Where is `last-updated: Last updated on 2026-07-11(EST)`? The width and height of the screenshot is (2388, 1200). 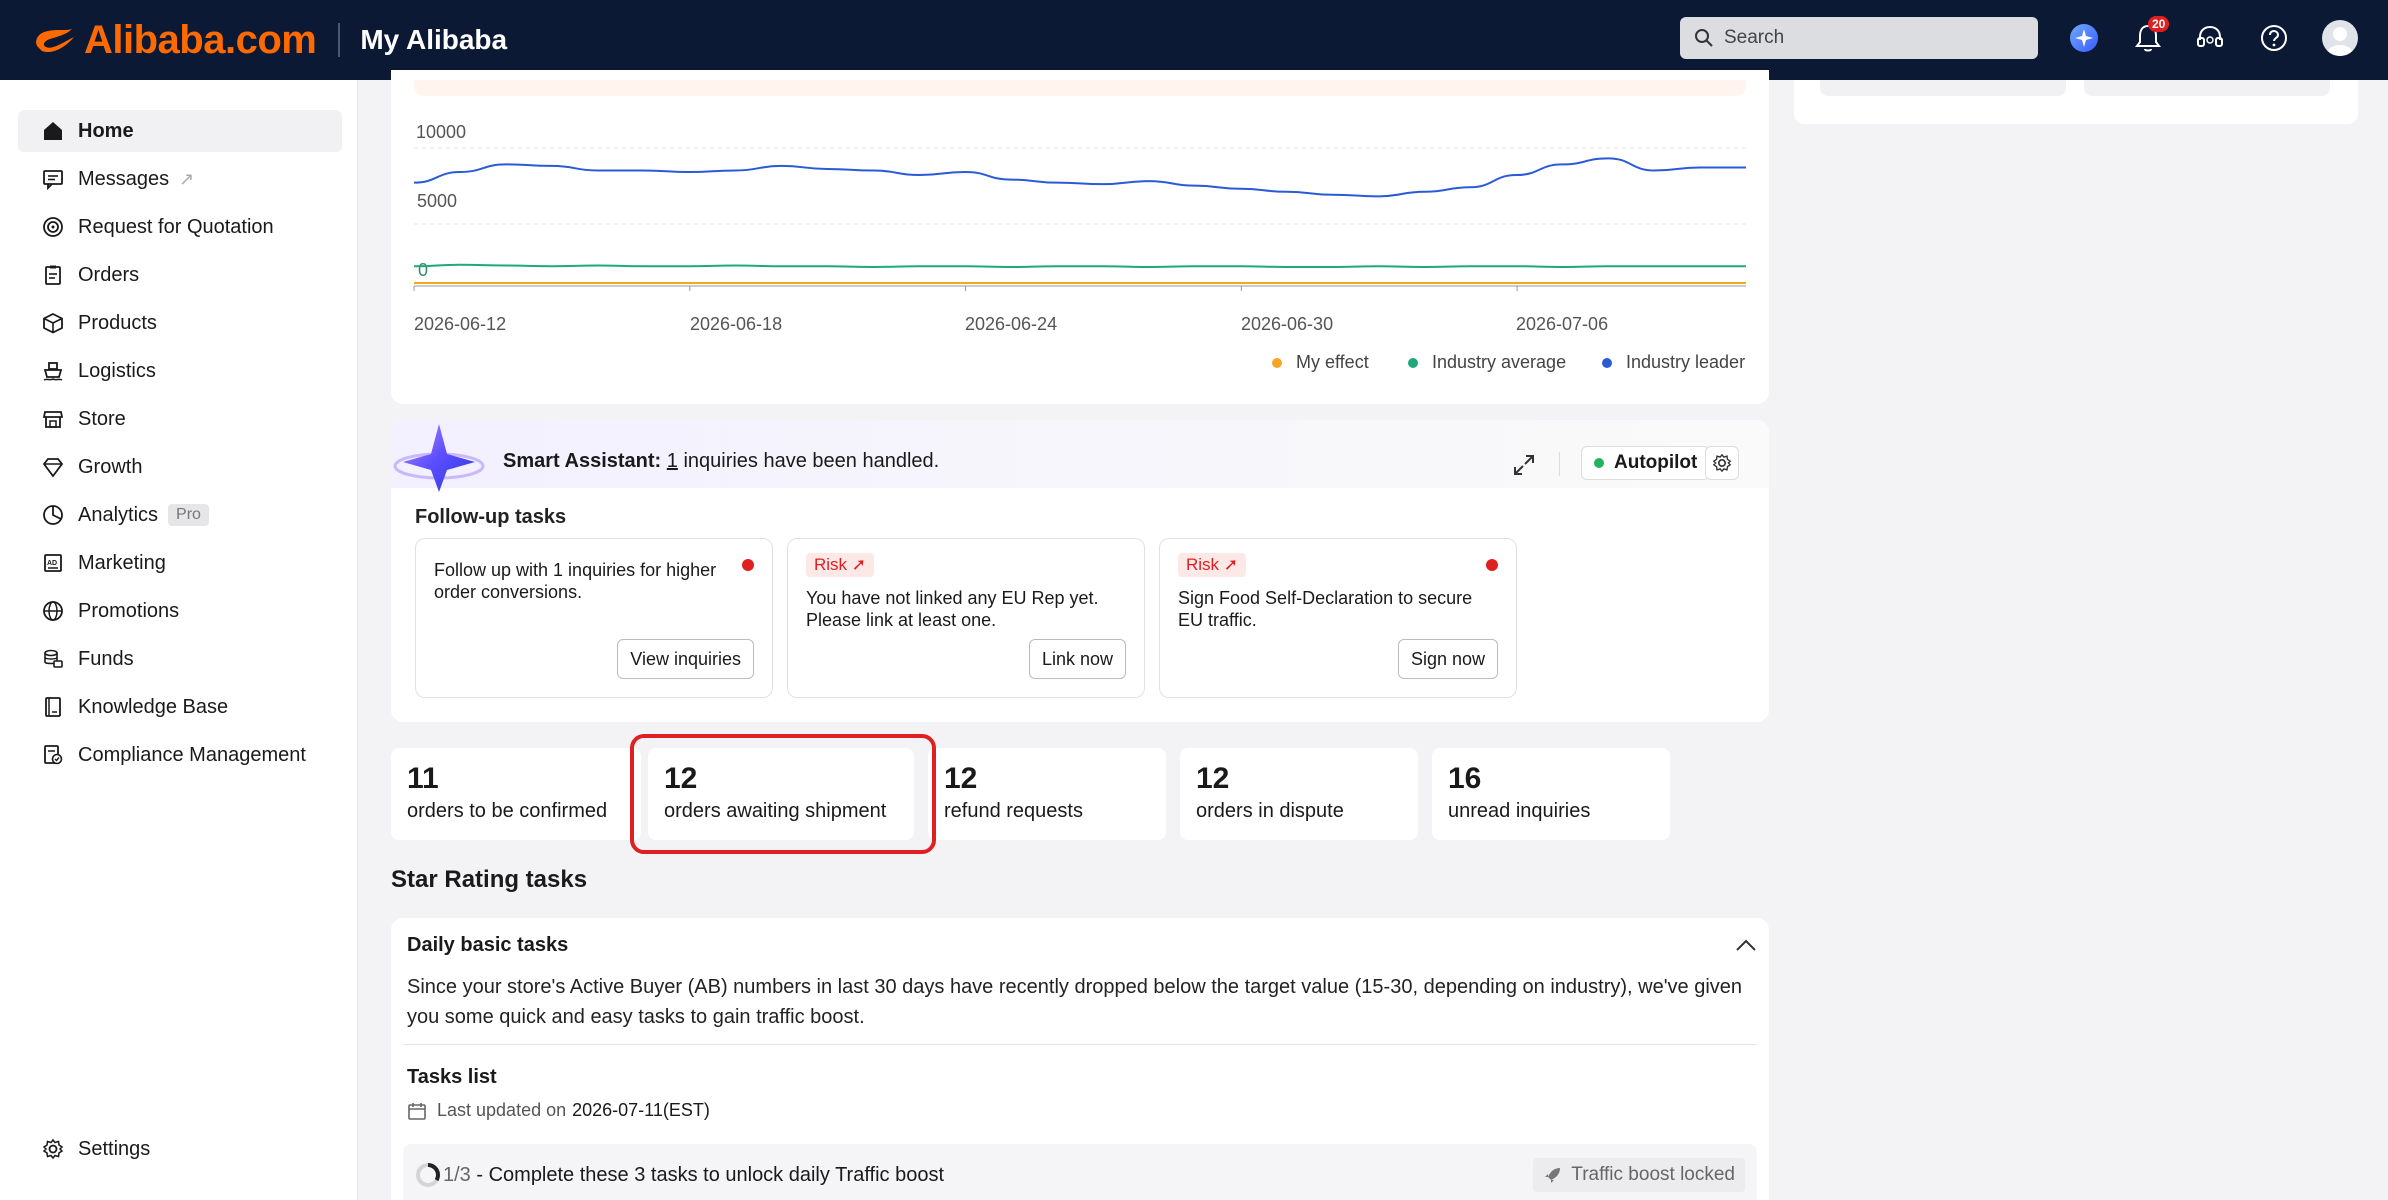 last-updated: Last updated on 2026-07-11(EST) is located at coordinates (558, 1110).